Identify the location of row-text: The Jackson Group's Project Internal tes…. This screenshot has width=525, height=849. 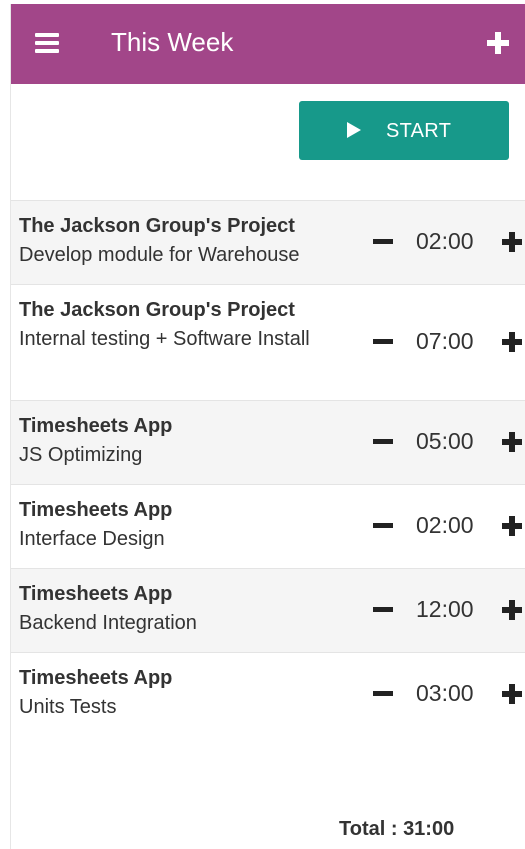
(169, 326).